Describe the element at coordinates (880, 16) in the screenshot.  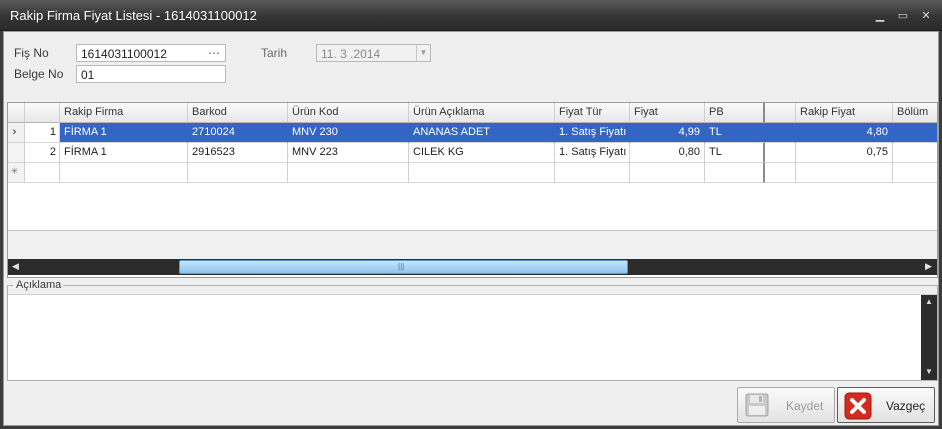
I see `minimize-button: ▁` at that location.